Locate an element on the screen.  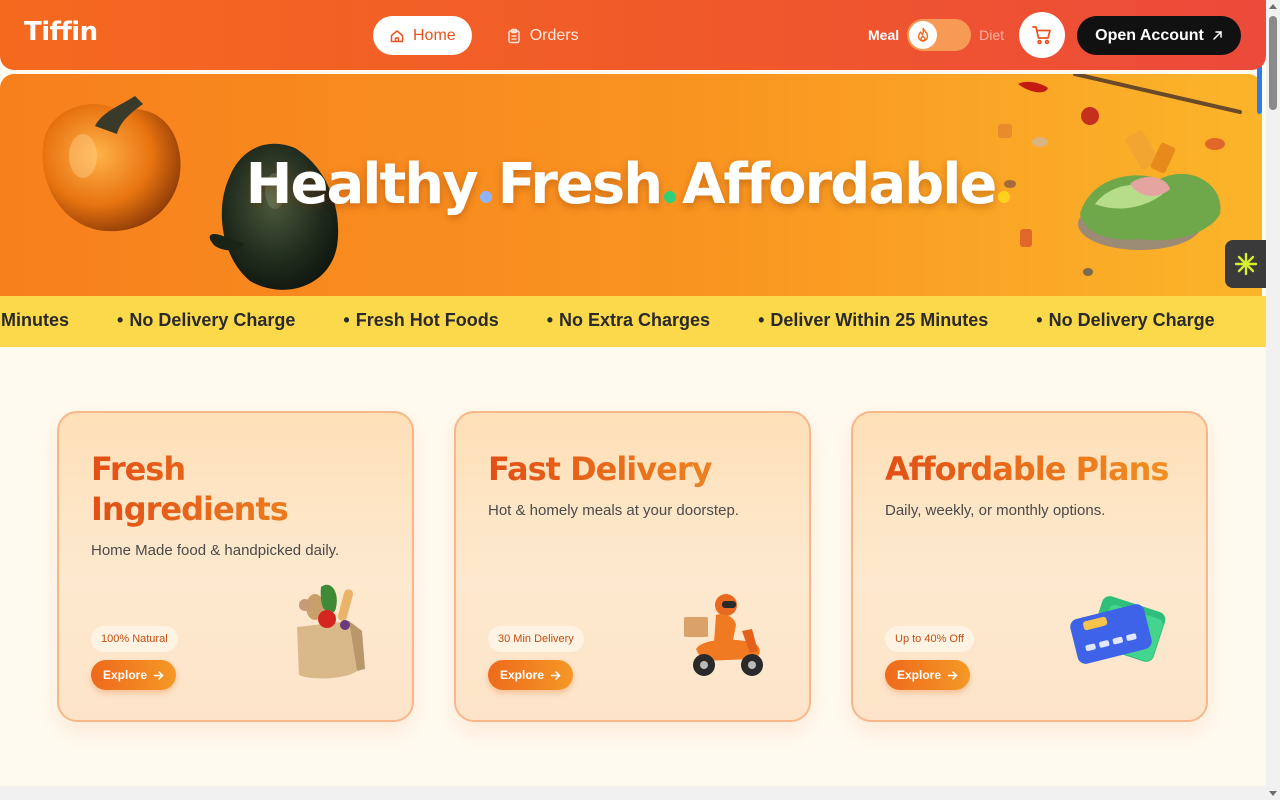
meal-diet-toggle-group: Meal Diet is located at coordinates (936, 35).